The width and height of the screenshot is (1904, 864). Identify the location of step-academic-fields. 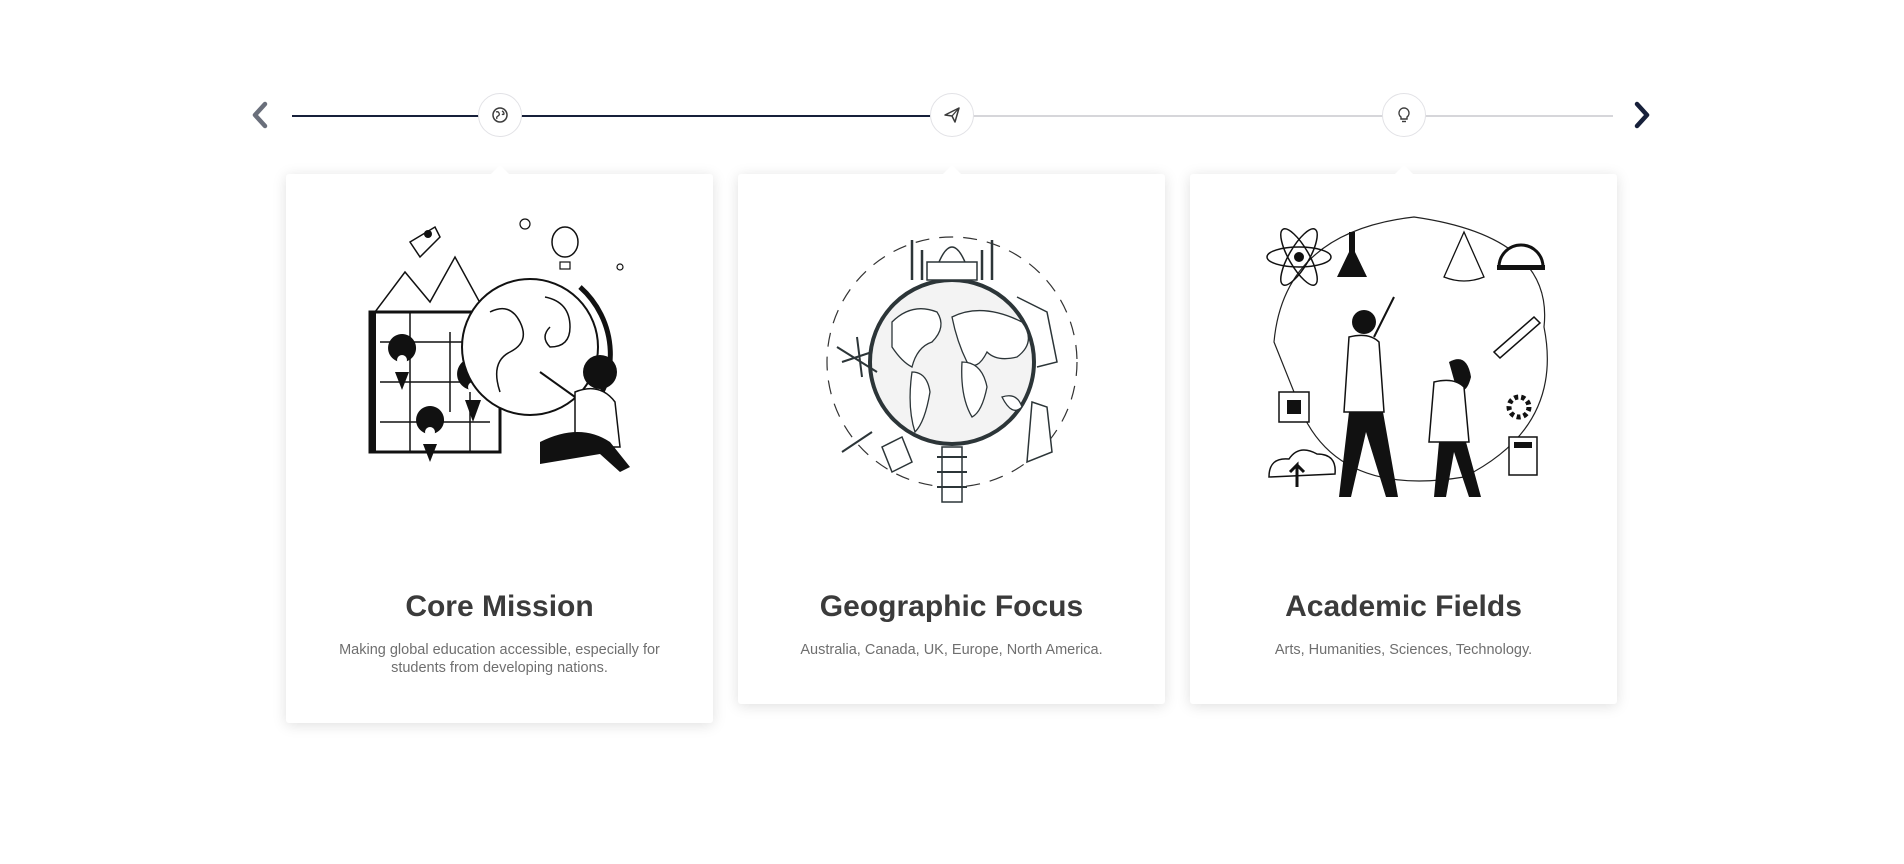
(1404, 115).